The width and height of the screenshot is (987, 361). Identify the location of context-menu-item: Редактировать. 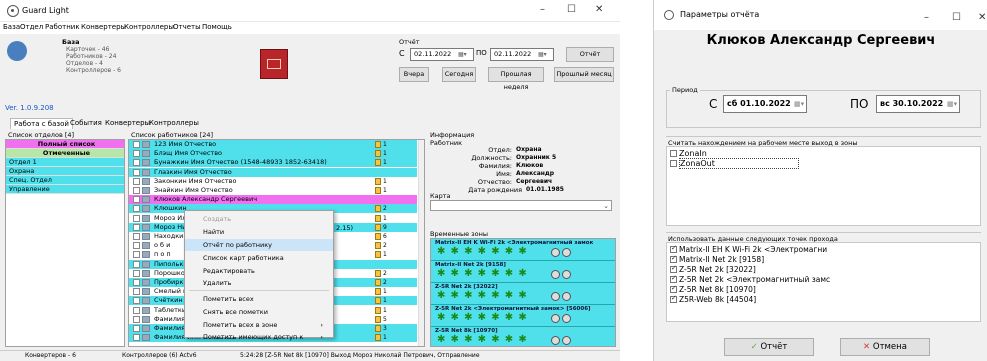
(259, 271).